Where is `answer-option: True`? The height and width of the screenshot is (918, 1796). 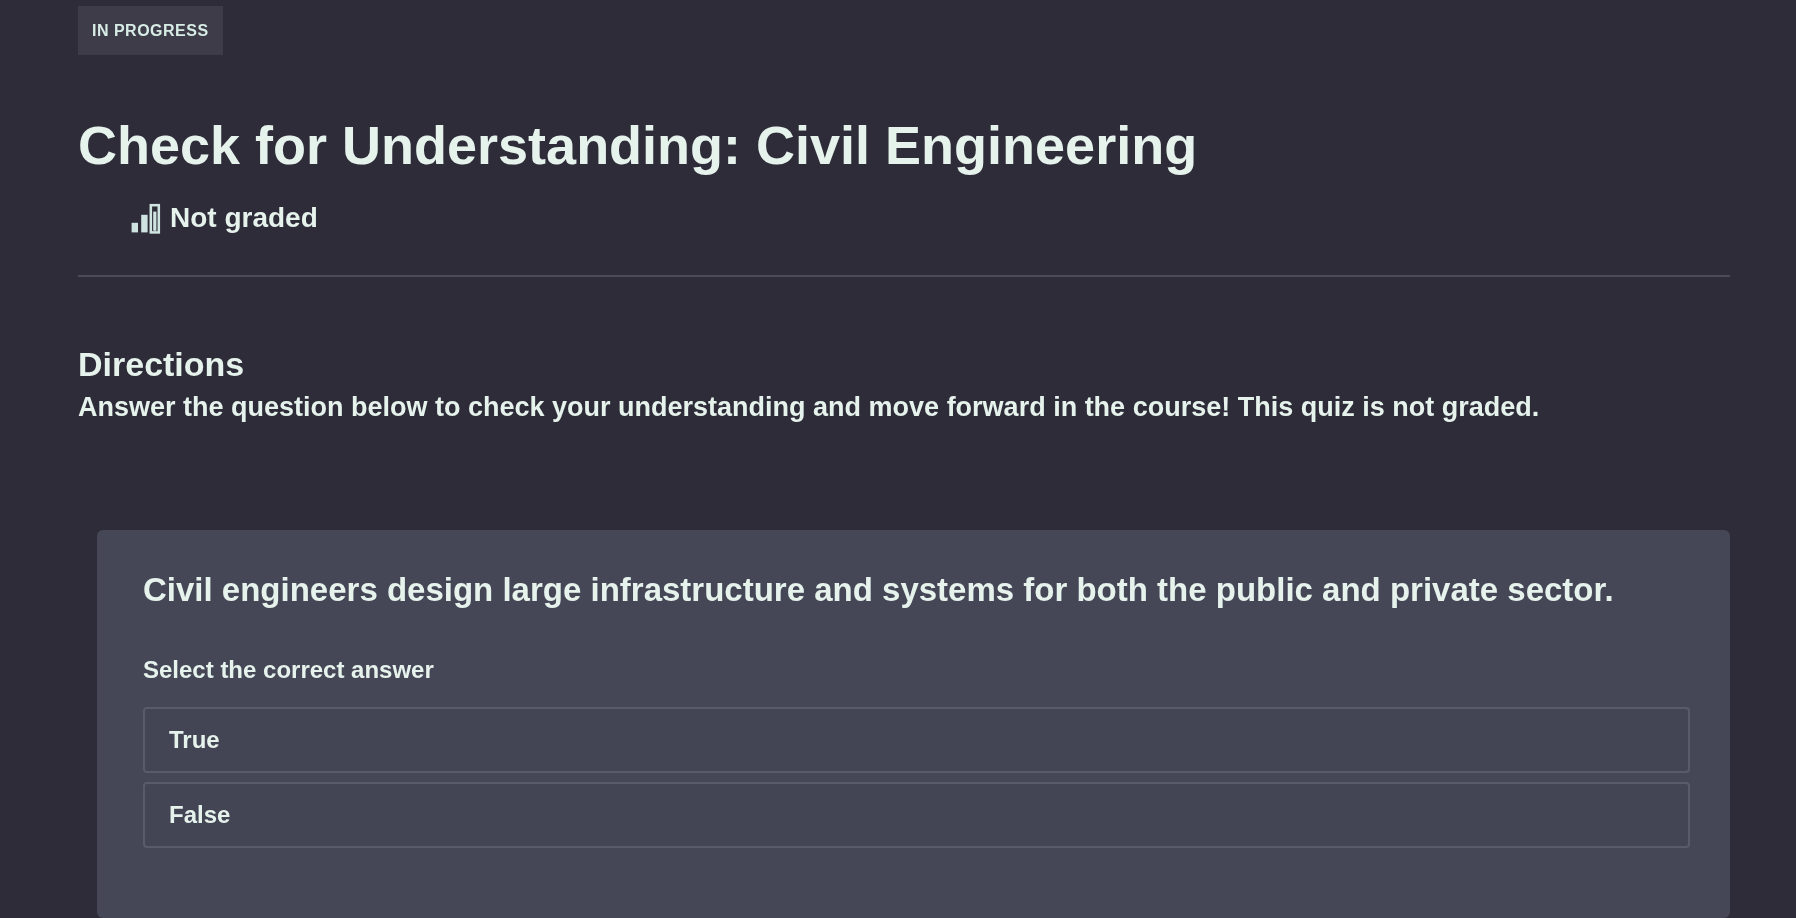 answer-option: True is located at coordinates (916, 740).